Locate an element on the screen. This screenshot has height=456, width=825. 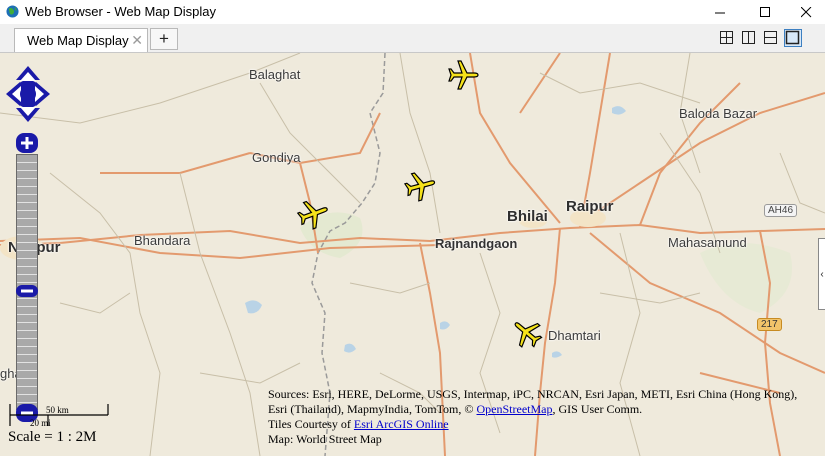
maximize-icon is located at coordinates (764, 11).